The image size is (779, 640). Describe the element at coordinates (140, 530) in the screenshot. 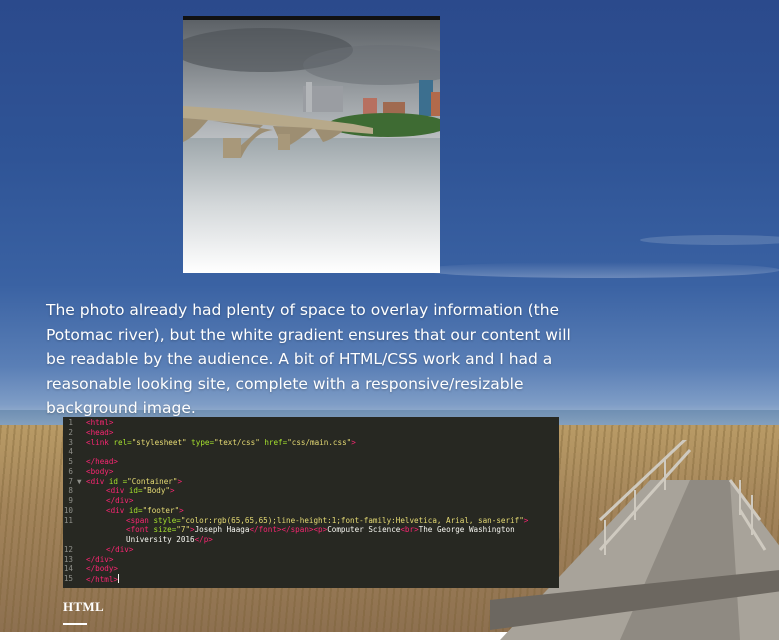

I see `code-token: <font` at that location.